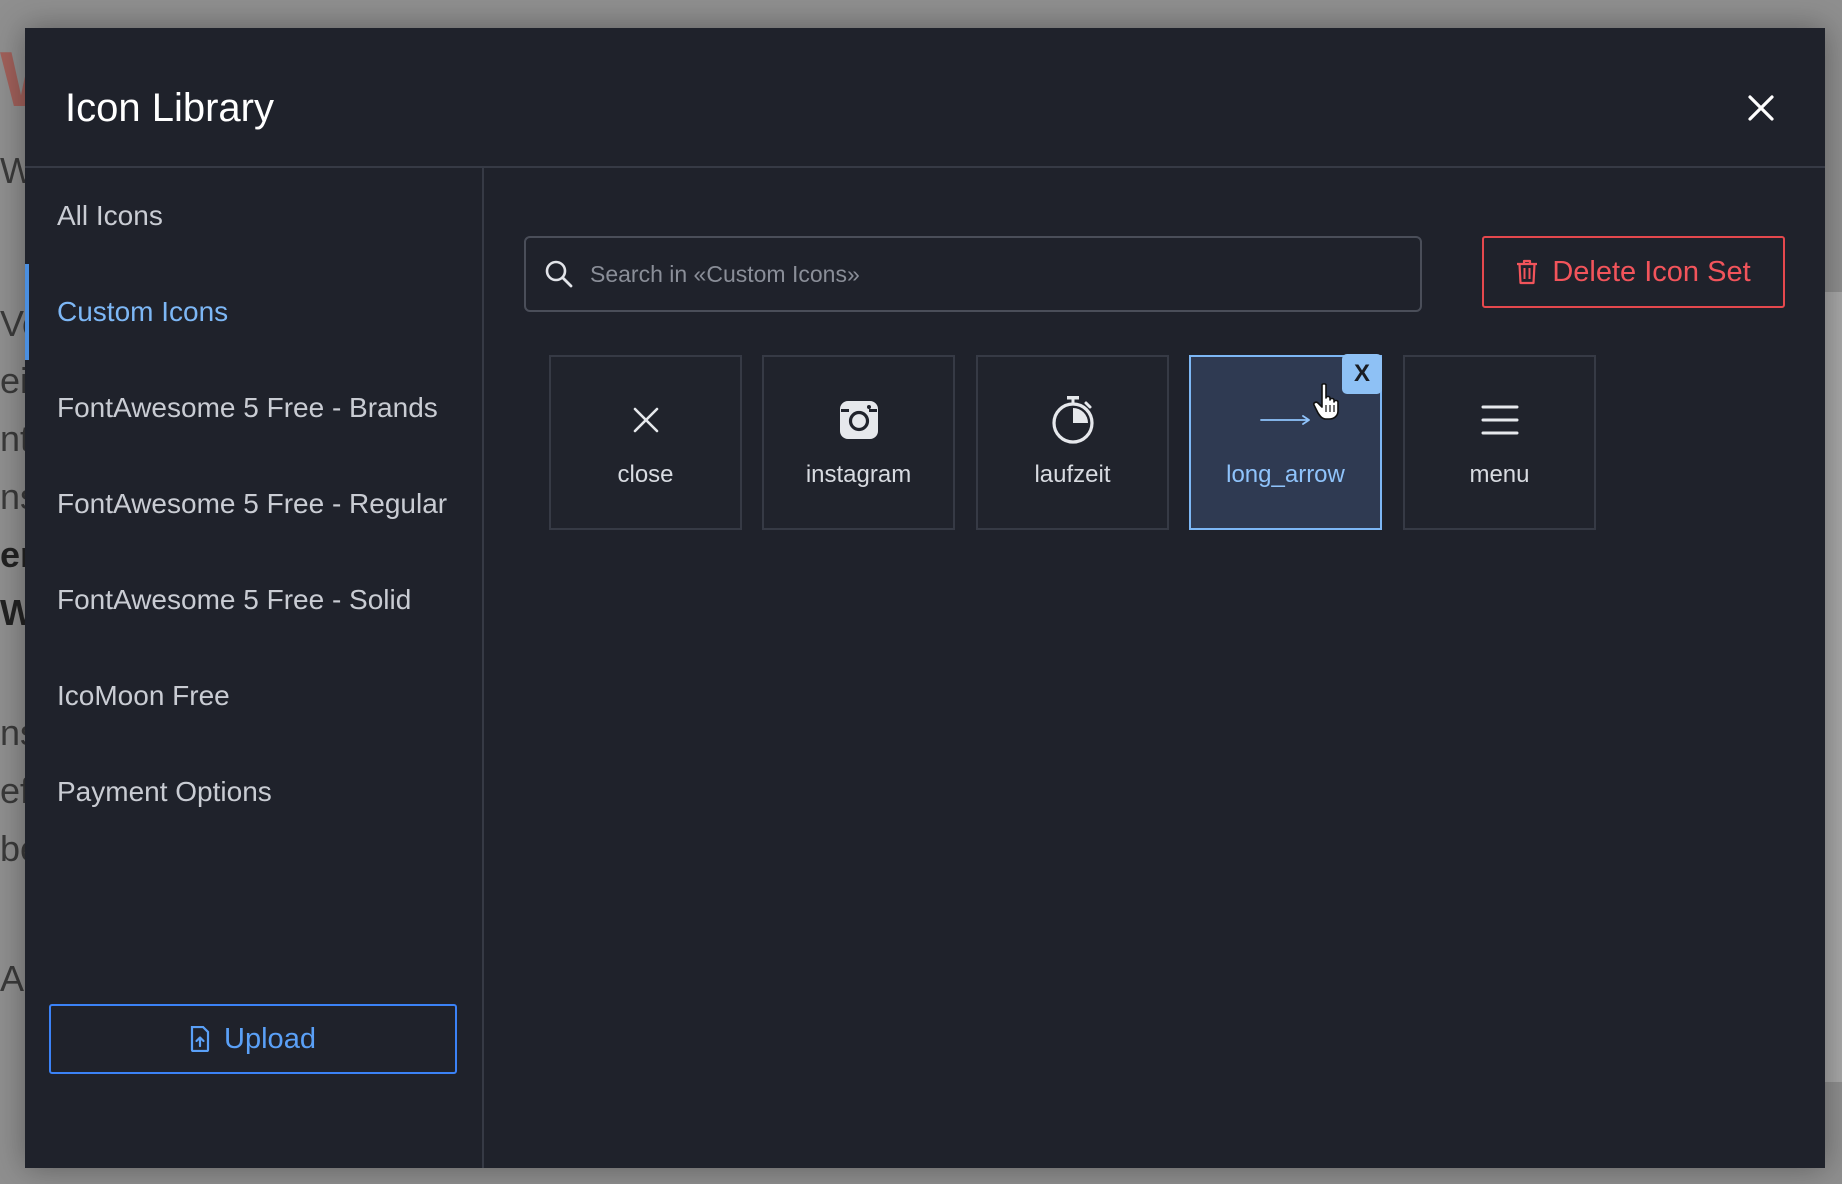  What do you see at coordinates (990, 274) in the screenshot?
I see `search-input` at bounding box center [990, 274].